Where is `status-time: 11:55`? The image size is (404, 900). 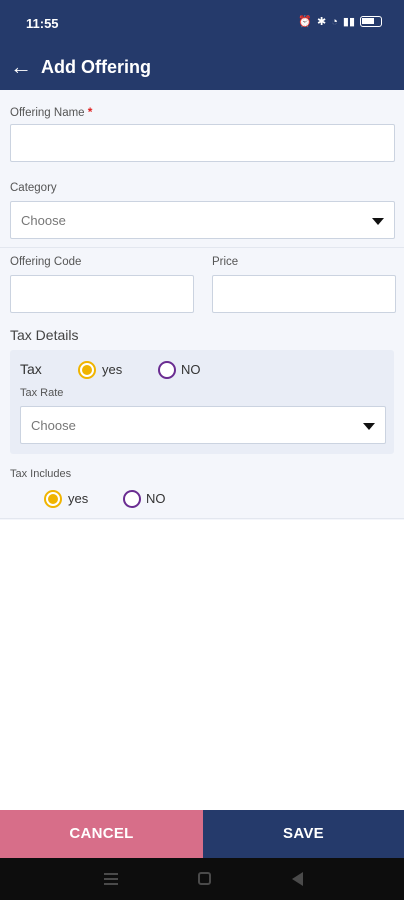 status-time: 11:55 is located at coordinates (42, 23).